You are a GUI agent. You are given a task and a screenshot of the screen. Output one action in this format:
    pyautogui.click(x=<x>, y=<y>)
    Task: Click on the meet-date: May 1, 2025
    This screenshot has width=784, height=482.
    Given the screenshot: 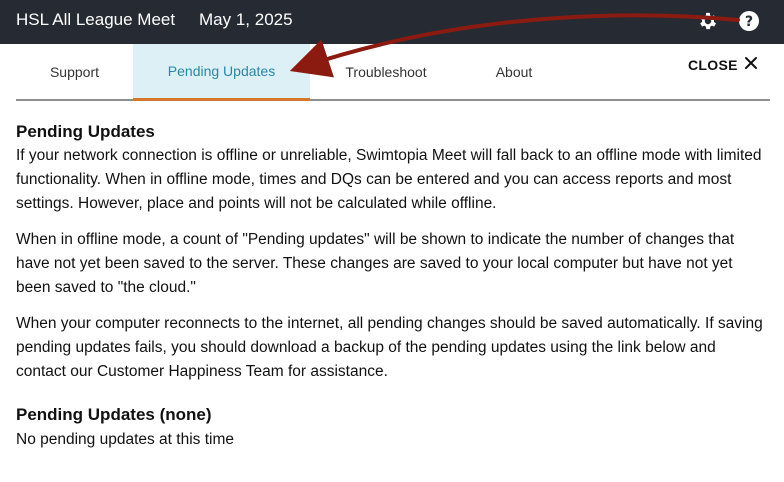 What is the action you would take?
    pyautogui.click(x=246, y=19)
    